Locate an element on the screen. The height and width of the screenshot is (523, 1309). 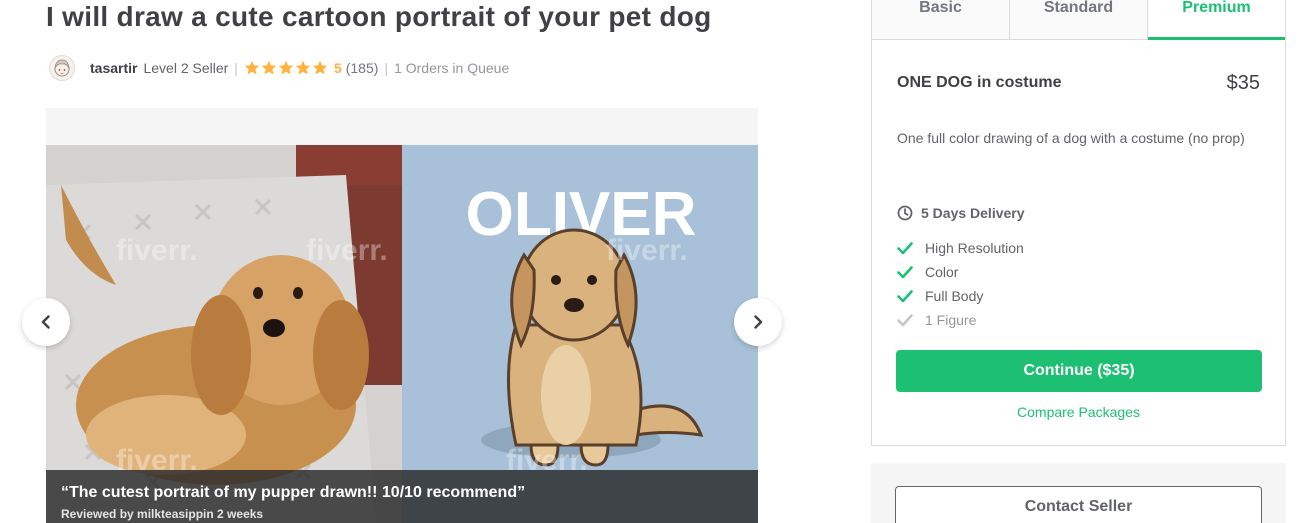
package-name: ONE DOG in costume is located at coordinates (979, 82).